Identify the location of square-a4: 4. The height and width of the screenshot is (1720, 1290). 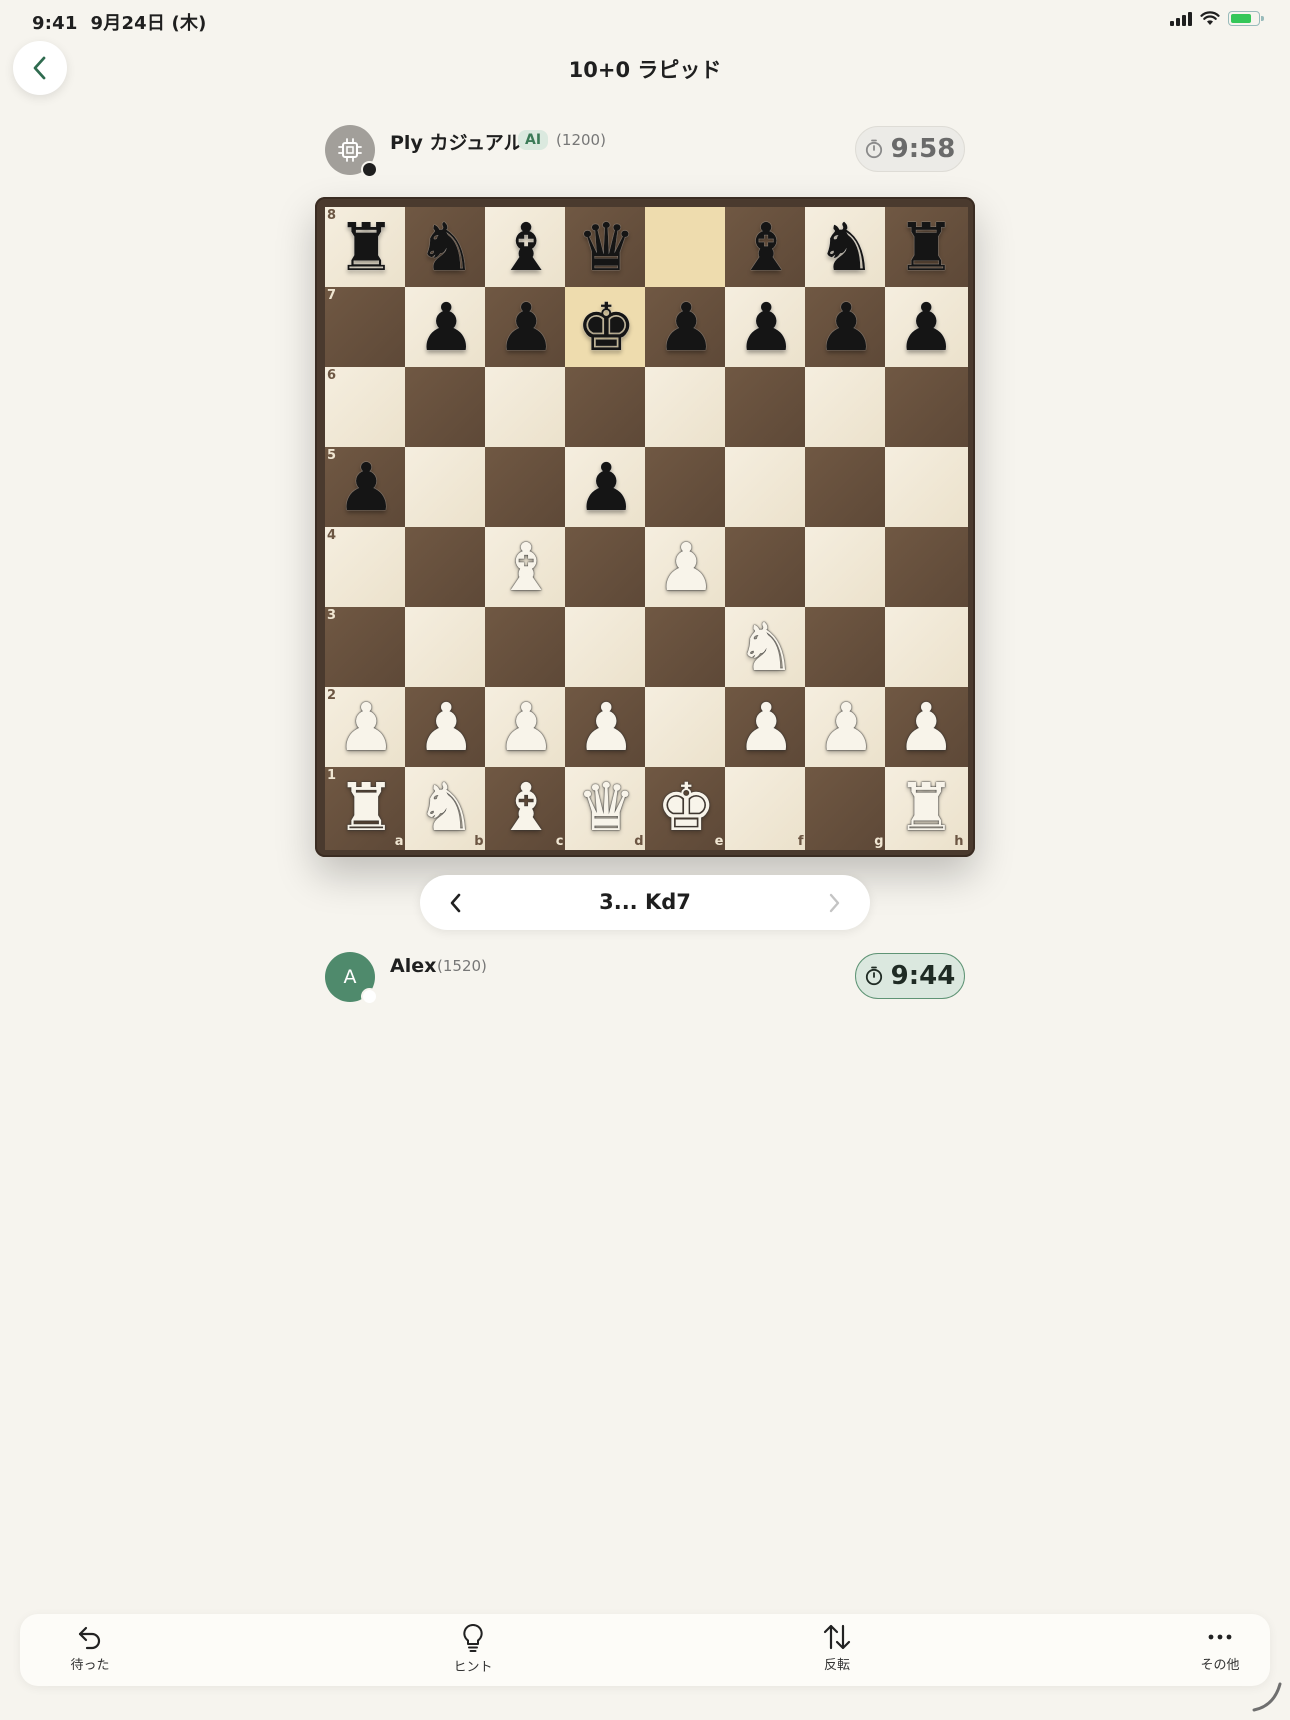
(366, 568).